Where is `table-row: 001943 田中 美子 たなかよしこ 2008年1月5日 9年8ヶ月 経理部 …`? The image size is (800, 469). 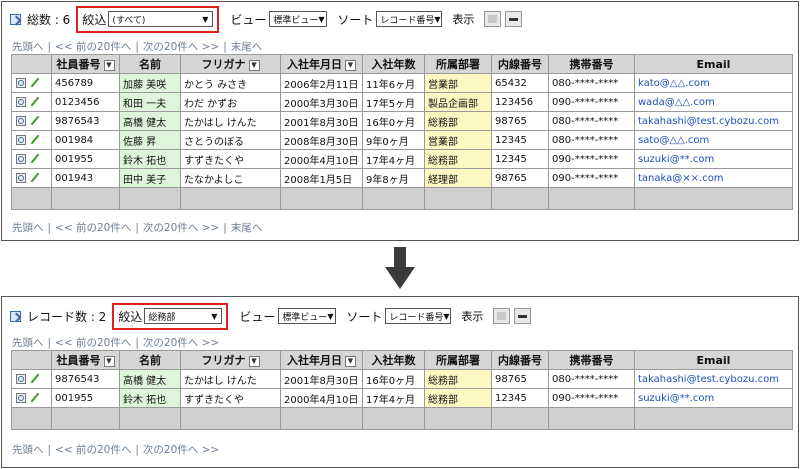
table-row: 001943 田中 美子 たなかよしこ 2008年1月5日 9年8ヶ月 経理部 … is located at coordinates (402, 178).